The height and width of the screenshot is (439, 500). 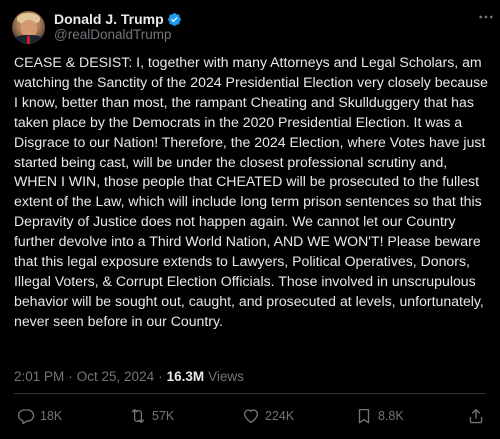 What do you see at coordinates (26, 417) in the screenshot?
I see `reply-icon` at bounding box center [26, 417].